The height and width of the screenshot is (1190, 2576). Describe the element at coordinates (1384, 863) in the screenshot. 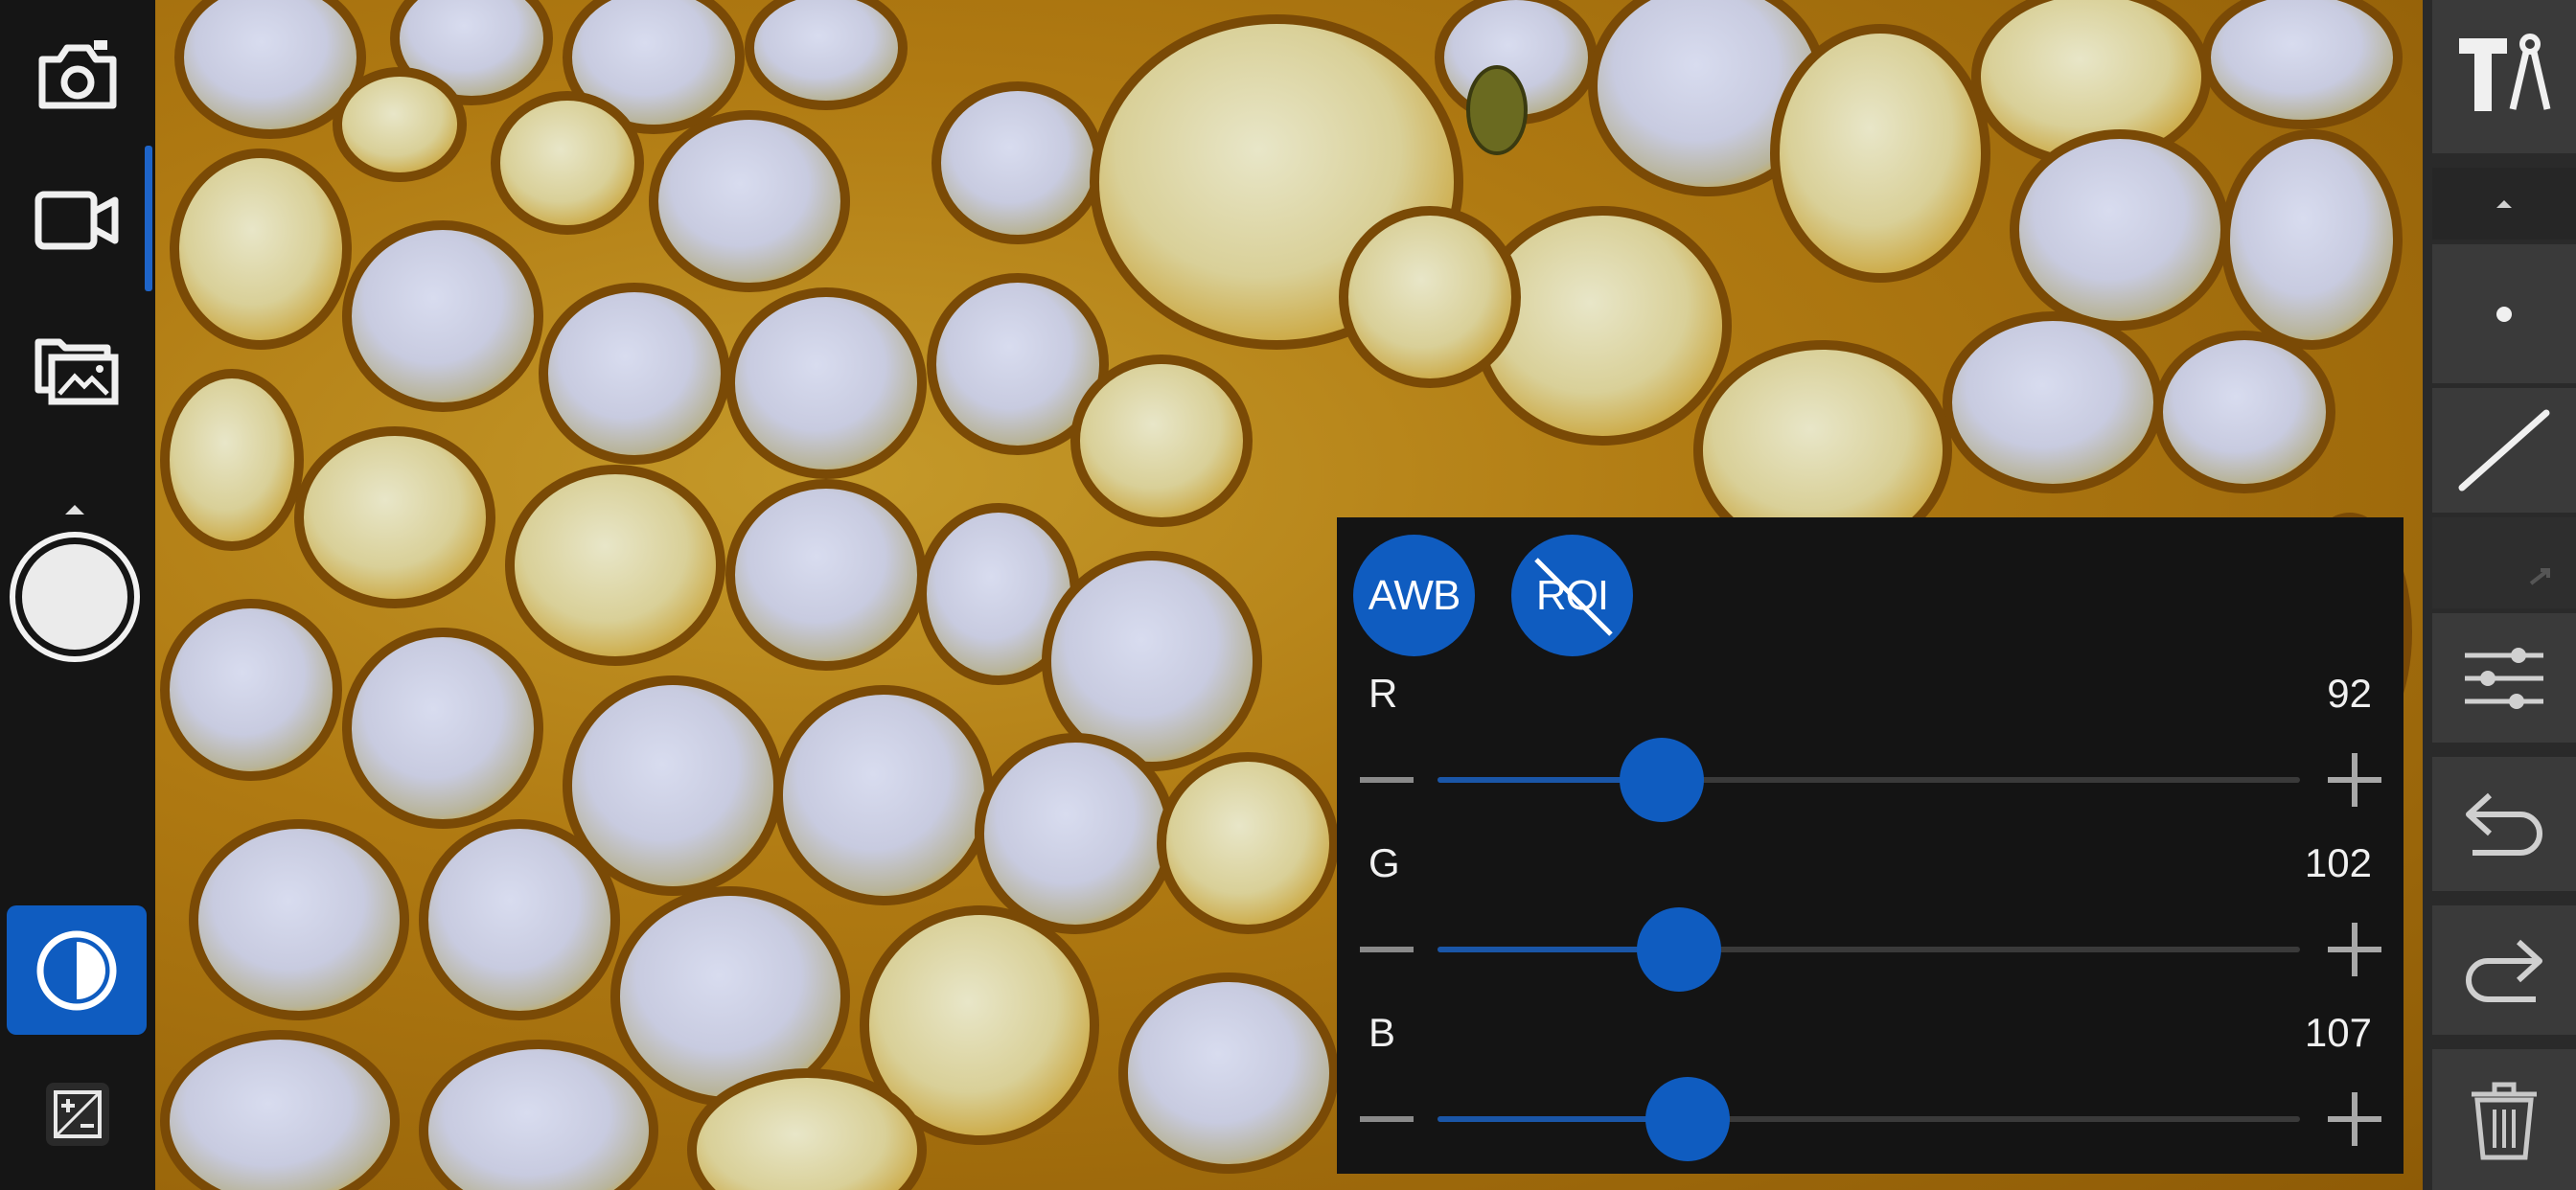

I see `channel-label: G` at that location.